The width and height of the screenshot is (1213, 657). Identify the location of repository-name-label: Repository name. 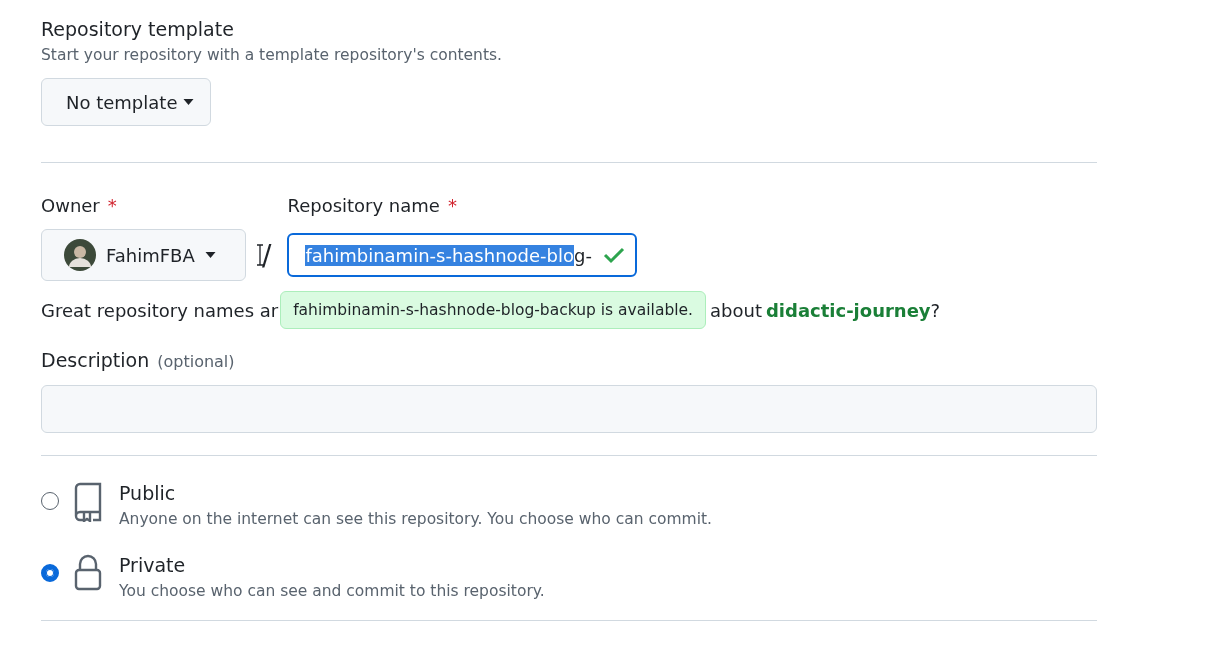
(363, 205).